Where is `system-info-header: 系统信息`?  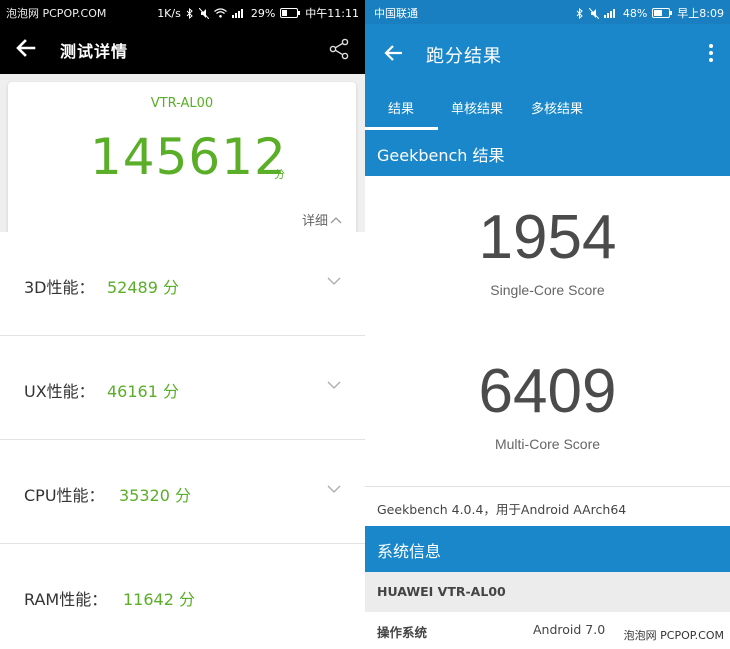 system-info-header: 系统信息 is located at coordinates (547, 549).